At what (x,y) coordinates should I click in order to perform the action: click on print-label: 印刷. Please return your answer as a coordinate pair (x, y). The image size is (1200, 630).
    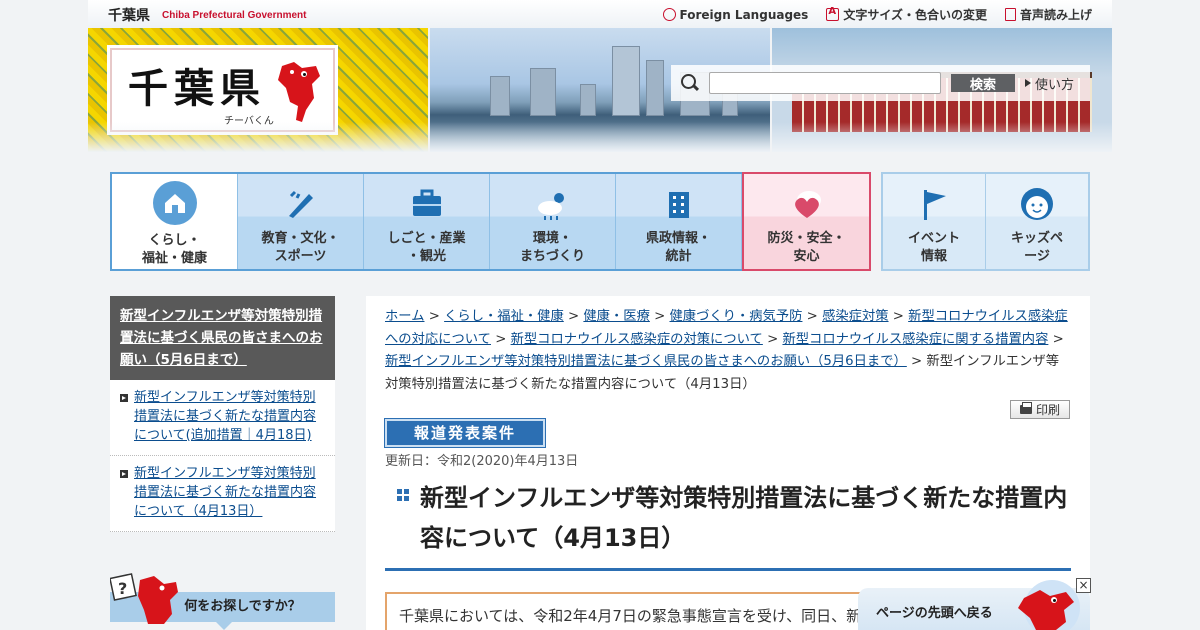
    Looking at the image, I should click on (1047, 410).